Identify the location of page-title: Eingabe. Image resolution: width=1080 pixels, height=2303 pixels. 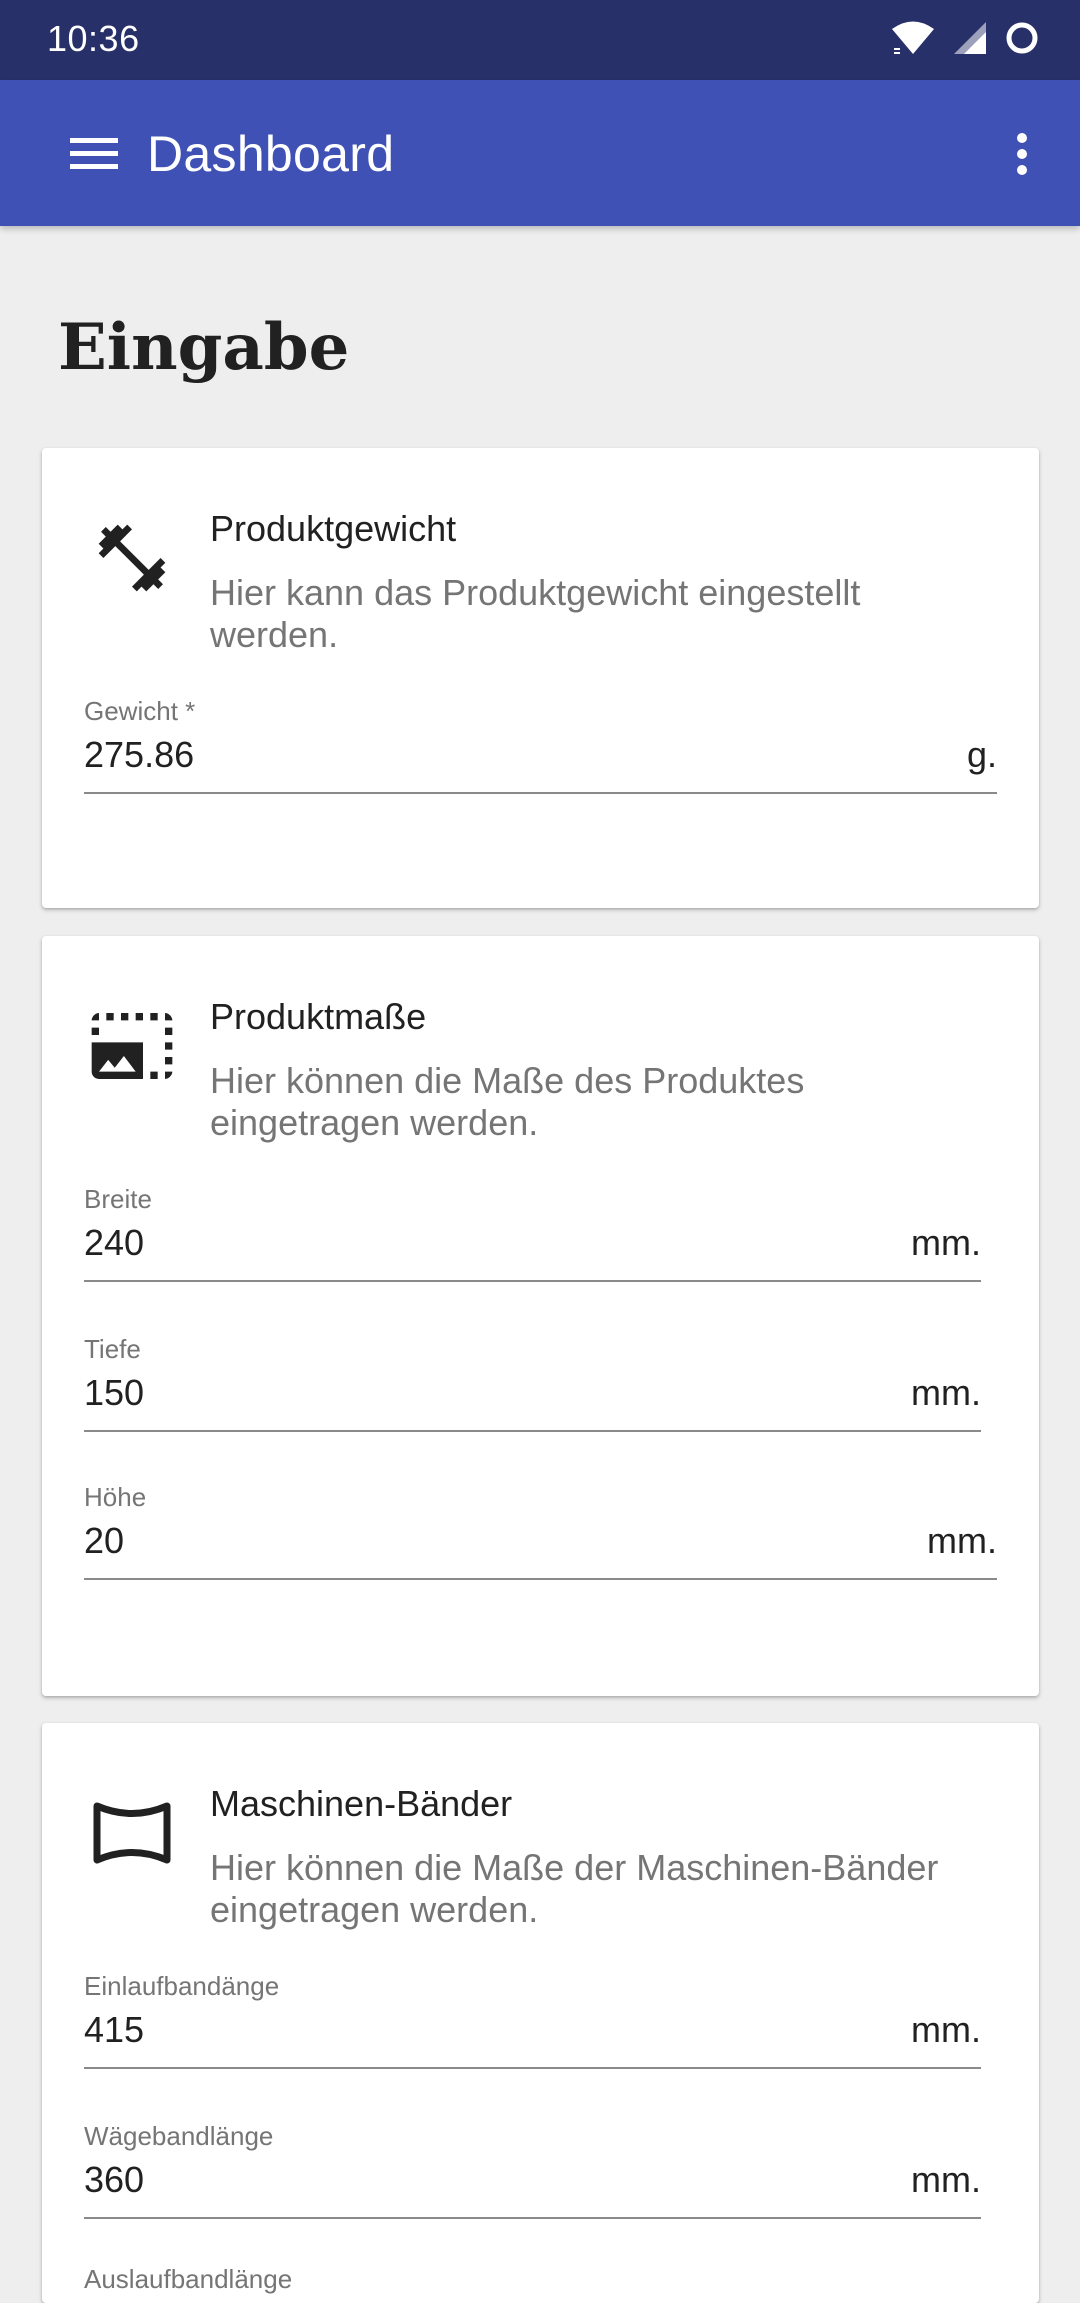
(204, 347).